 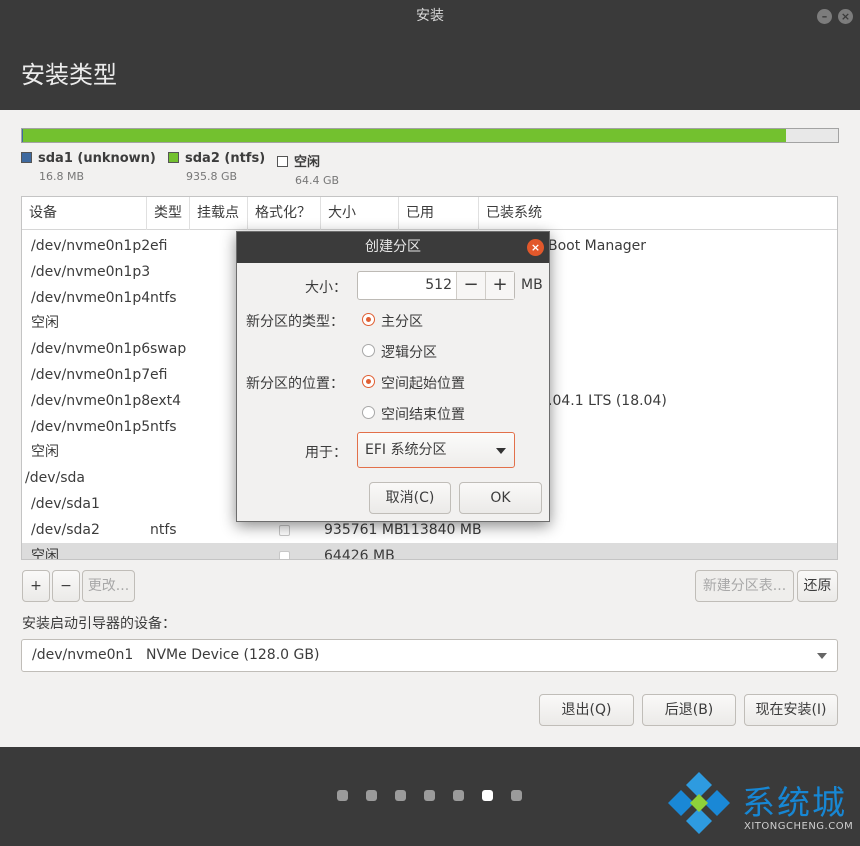 What do you see at coordinates (586, 710) in the screenshot?
I see `quit-button: 退出(Q)` at bounding box center [586, 710].